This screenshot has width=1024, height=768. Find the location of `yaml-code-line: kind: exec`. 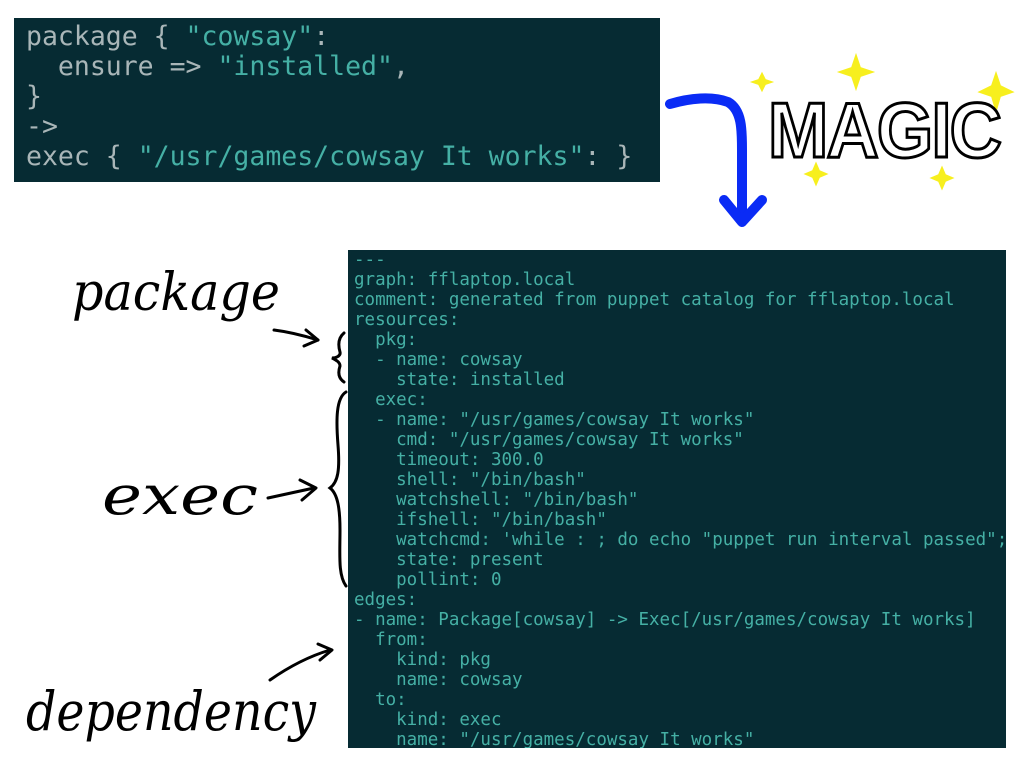

yaml-code-line: kind: exec is located at coordinates (428, 720).